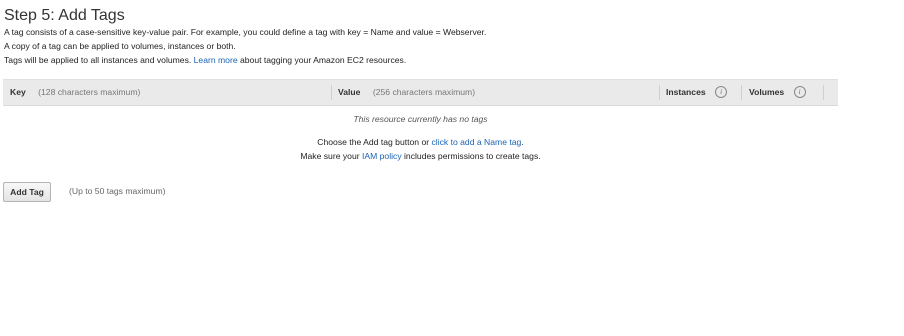 The width and height of the screenshot is (904, 336). I want to click on instances-column-label: Instances, so click(686, 92).